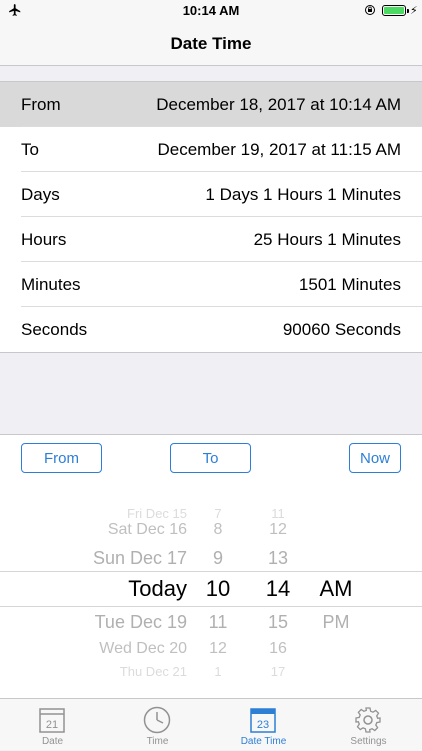  I want to click on svg-text: 21, so click(52, 725).